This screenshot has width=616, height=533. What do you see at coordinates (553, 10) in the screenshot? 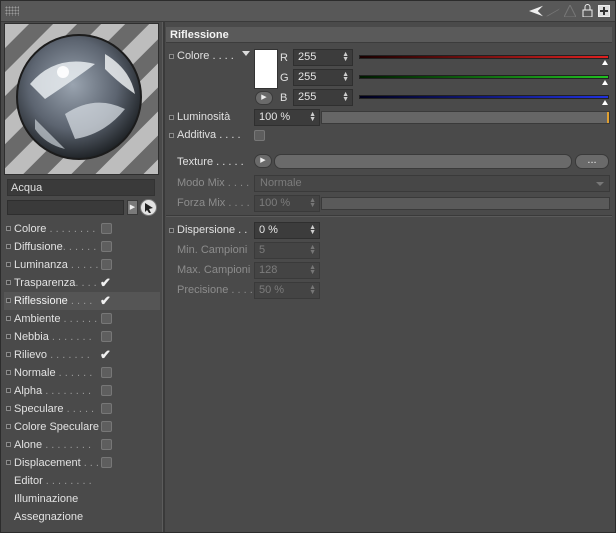
I see `arrow-right-icon` at bounding box center [553, 10].